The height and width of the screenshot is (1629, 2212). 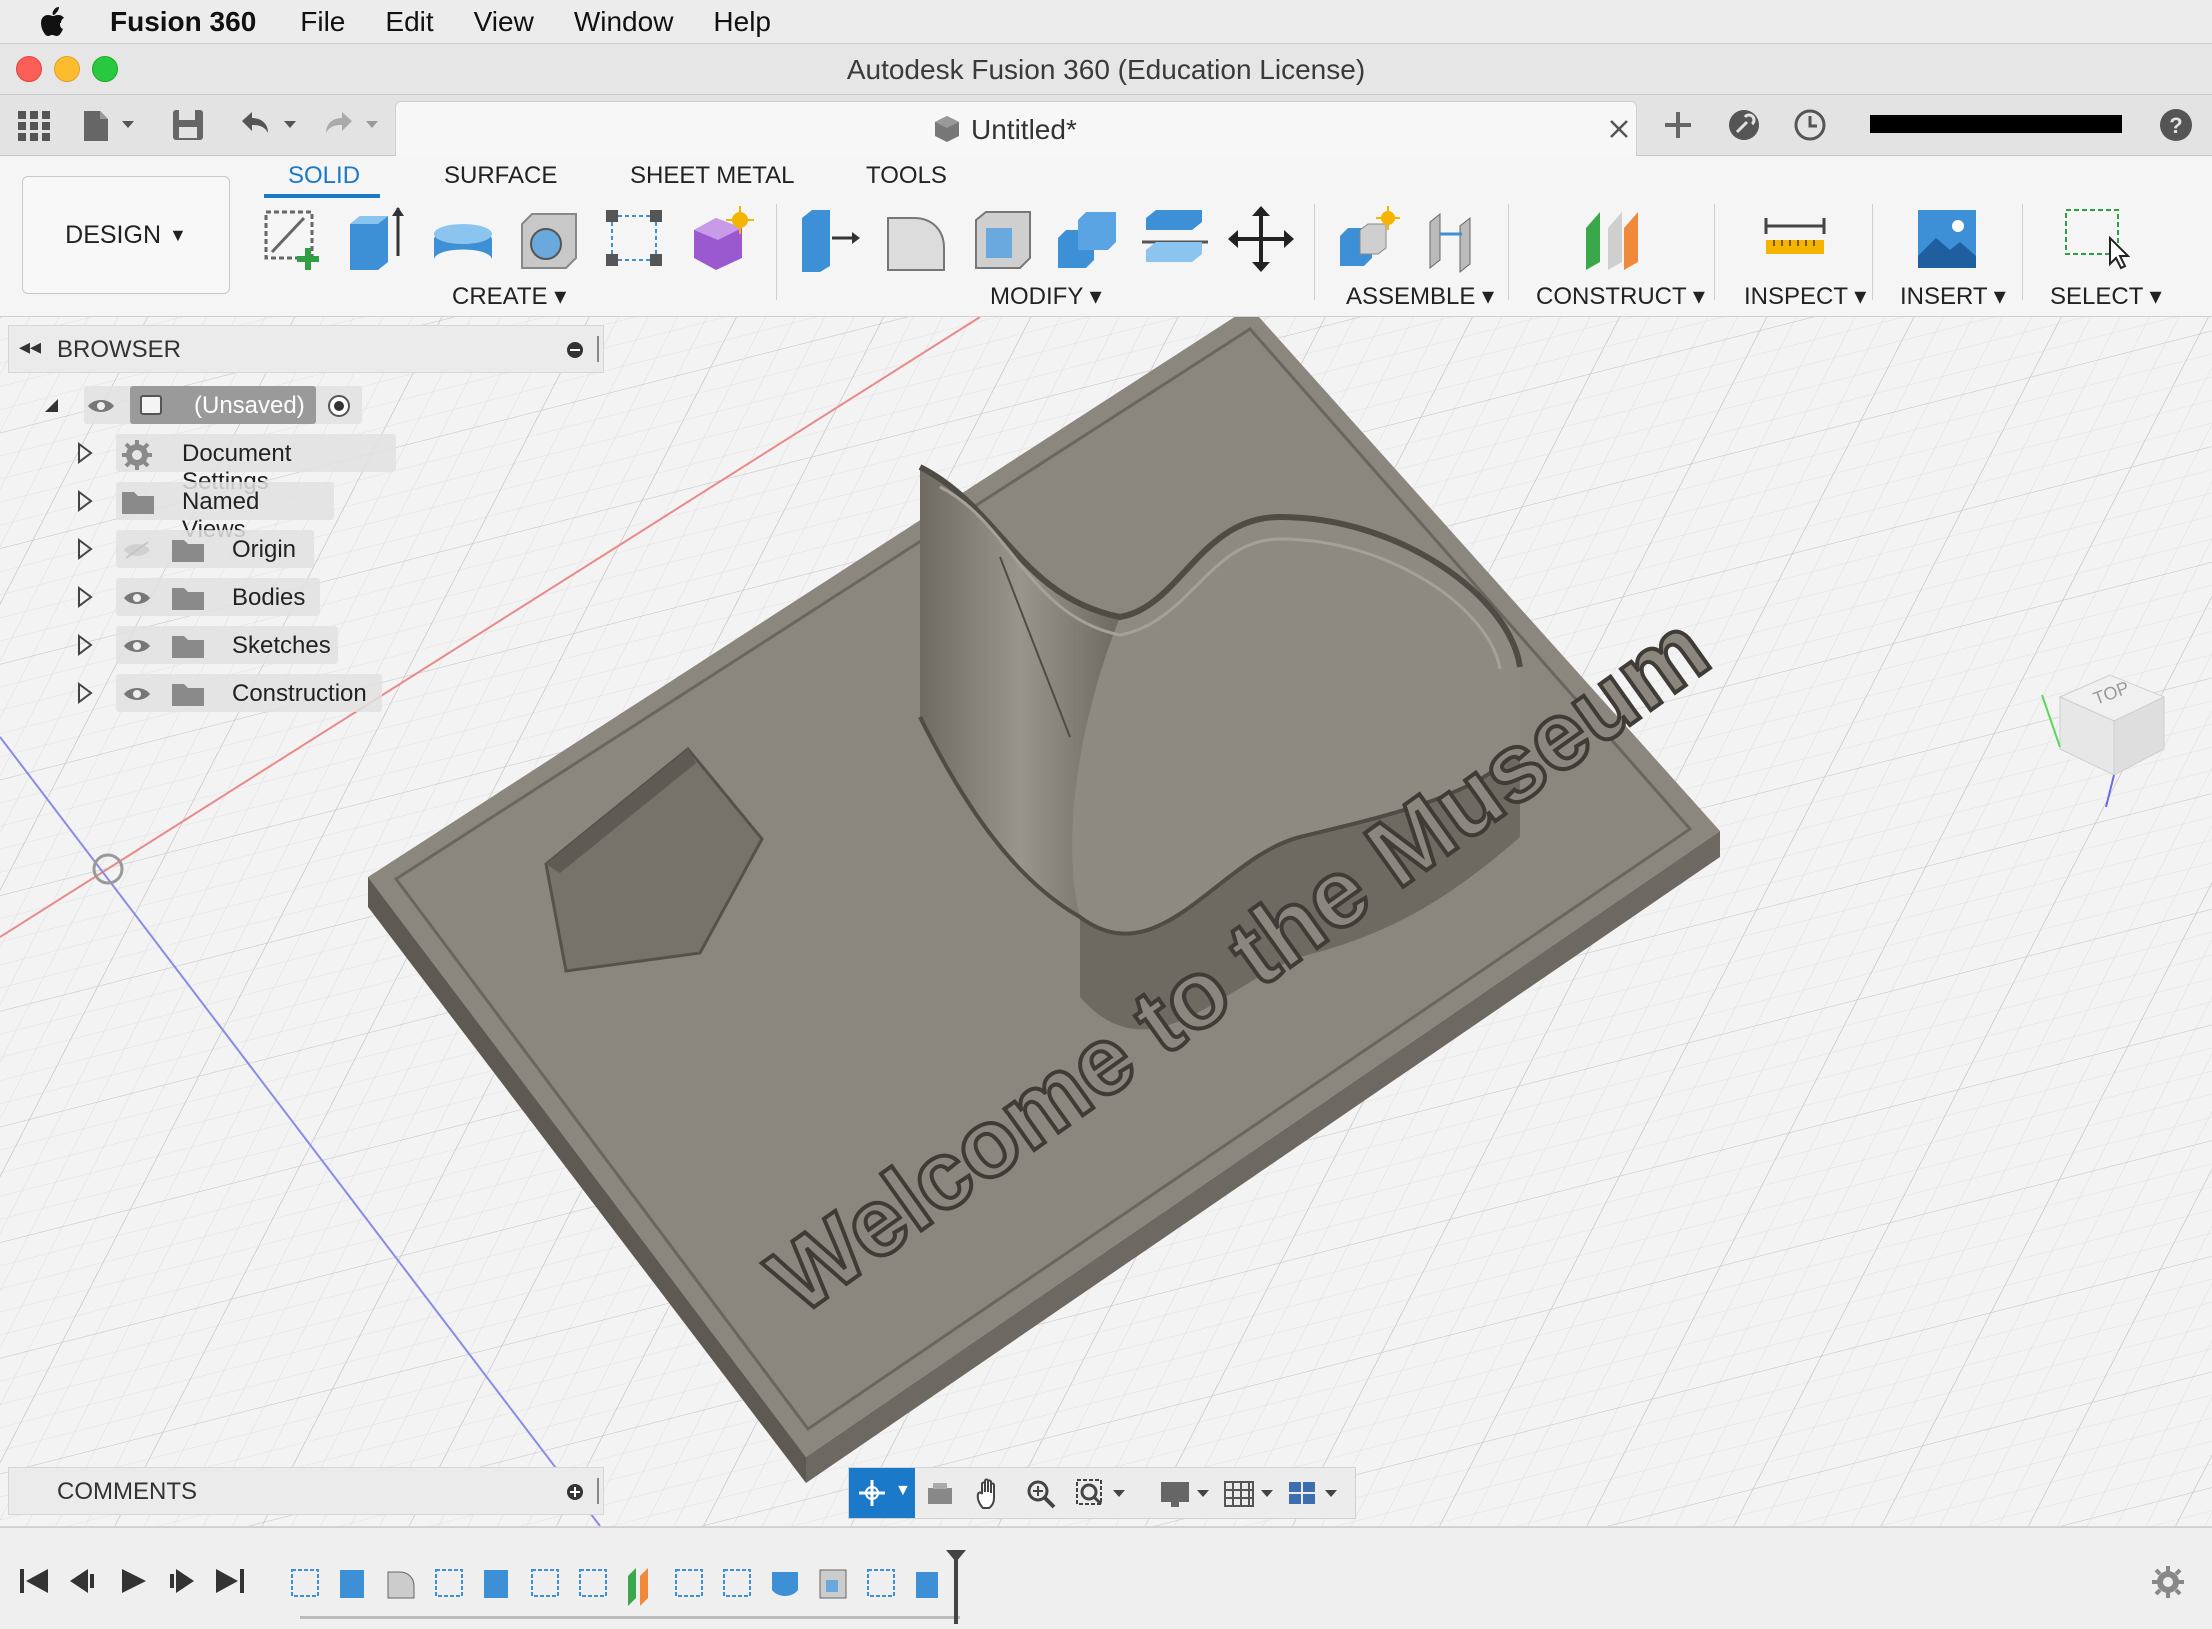 What do you see at coordinates (82, 1581) in the screenshot?
I see `step-back-icon` at bounding box center [82, 1581].